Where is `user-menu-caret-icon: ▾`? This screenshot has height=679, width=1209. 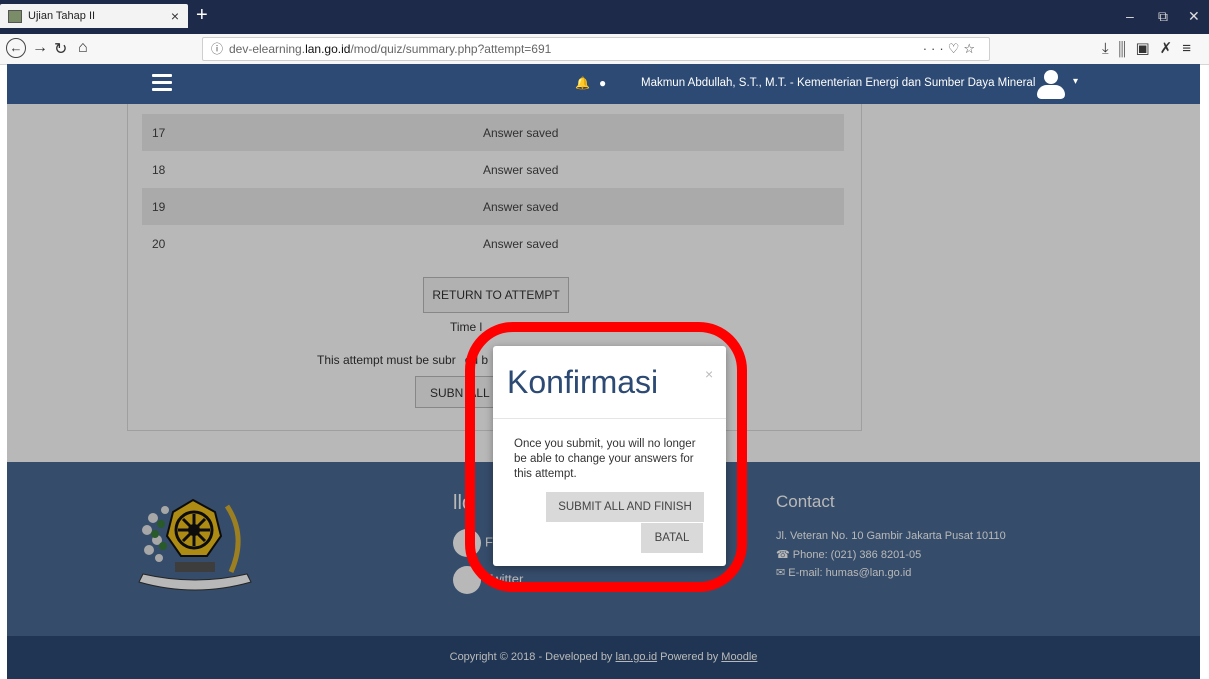
user-menu-caret-icon: ▾ is located at coordinates (1075, 81).